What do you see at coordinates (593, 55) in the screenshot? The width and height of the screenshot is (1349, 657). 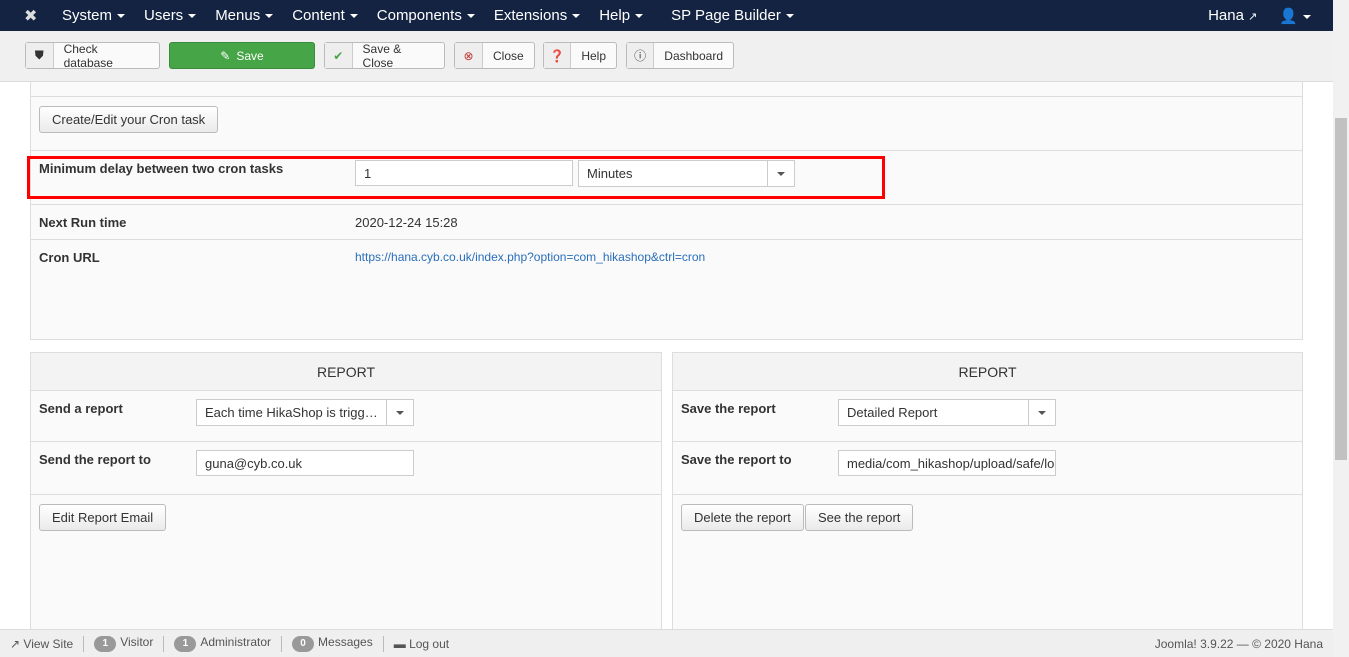 I see `button-label: Help` at bounding box center [593, 55].